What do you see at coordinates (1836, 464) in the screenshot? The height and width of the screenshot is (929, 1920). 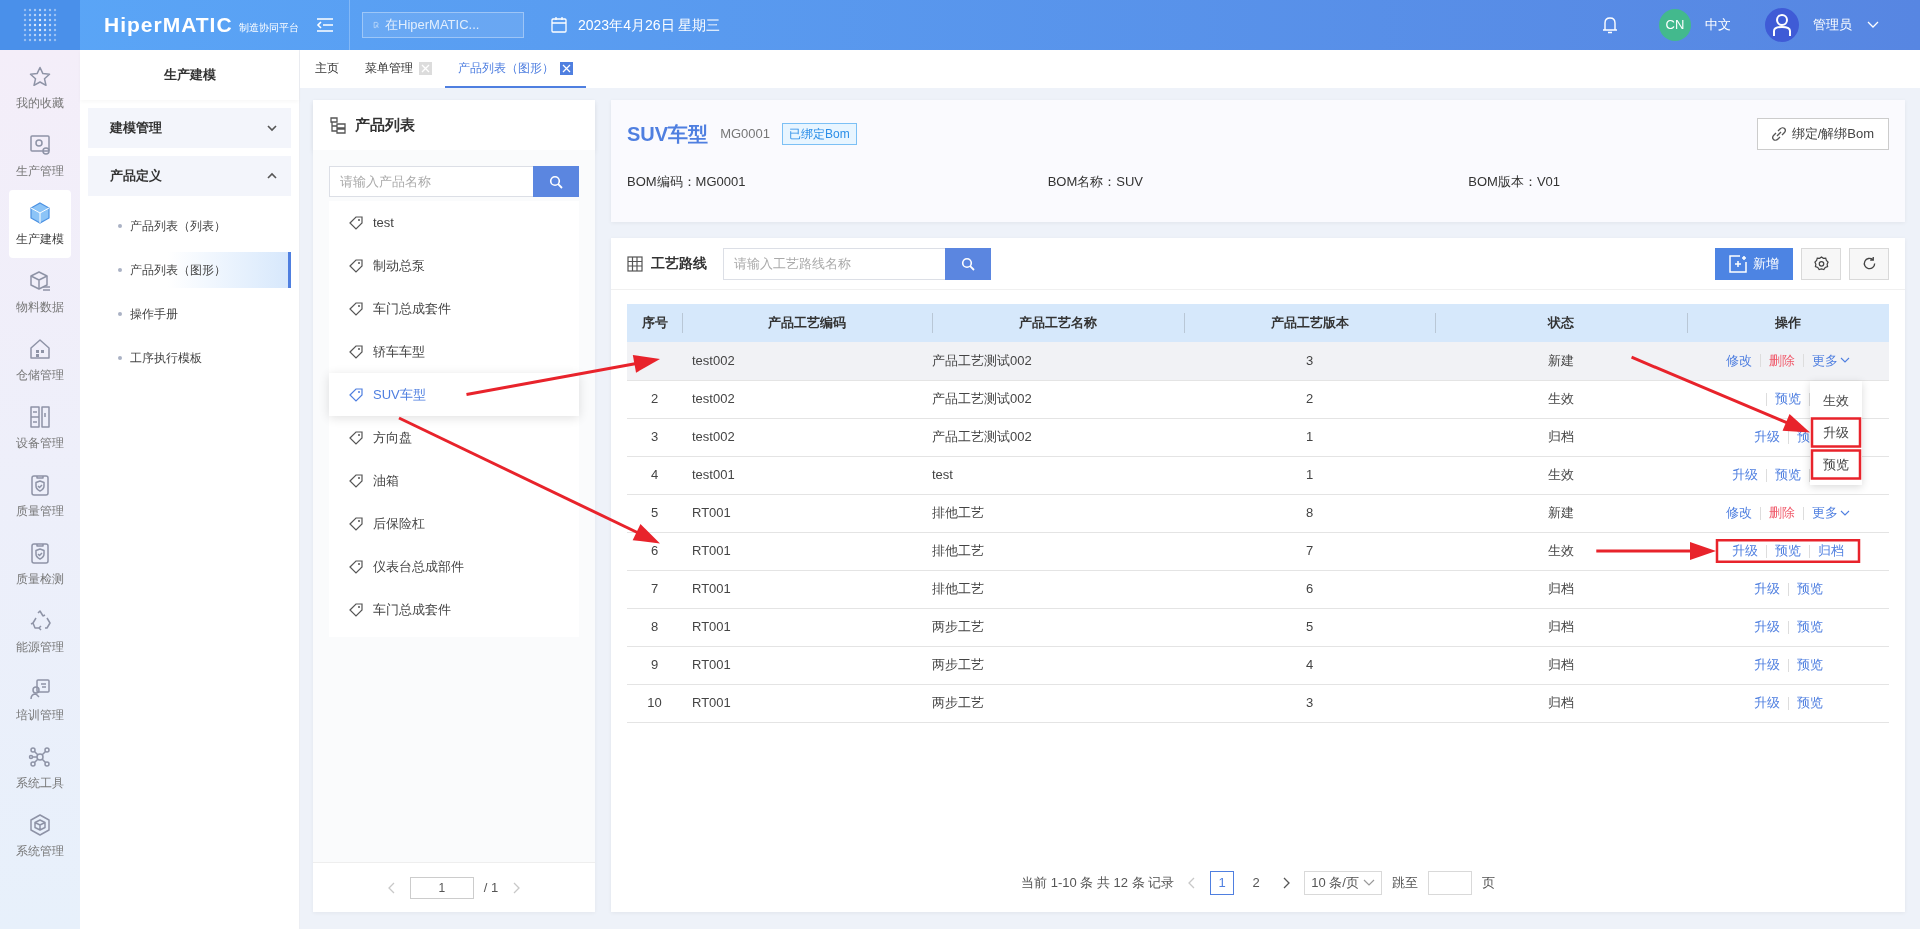 I see `highlight-frame` at bounding box center [1836, 464].